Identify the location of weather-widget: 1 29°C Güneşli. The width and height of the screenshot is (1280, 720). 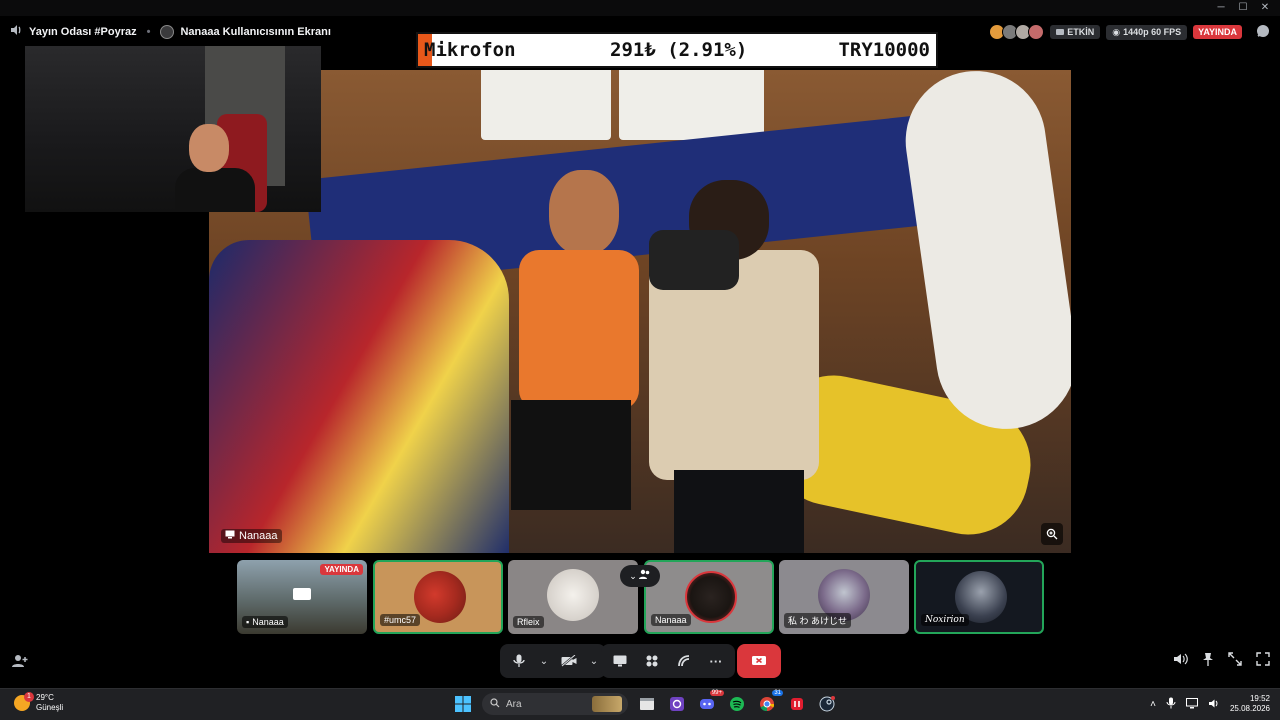
(39, 702).